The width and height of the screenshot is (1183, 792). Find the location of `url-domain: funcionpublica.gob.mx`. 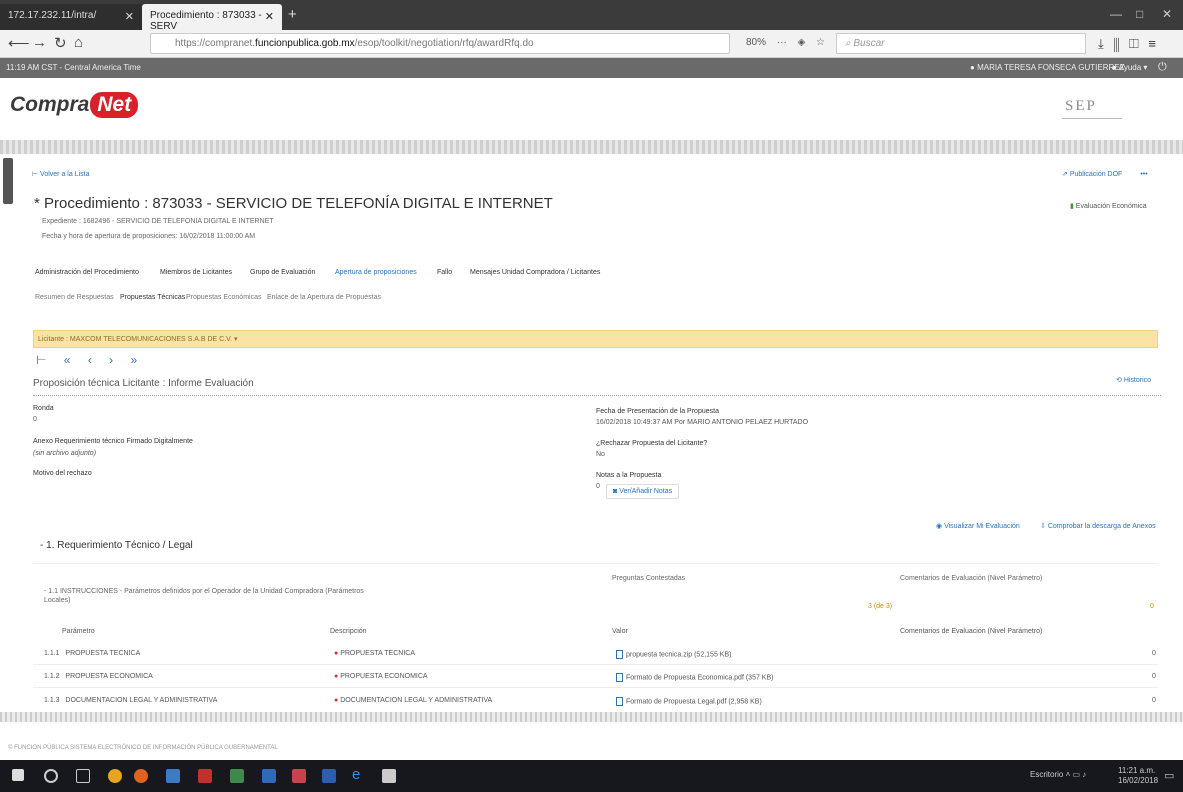

url-domain: funcionpublica.gob.mx is located at coordinates (305, 43).